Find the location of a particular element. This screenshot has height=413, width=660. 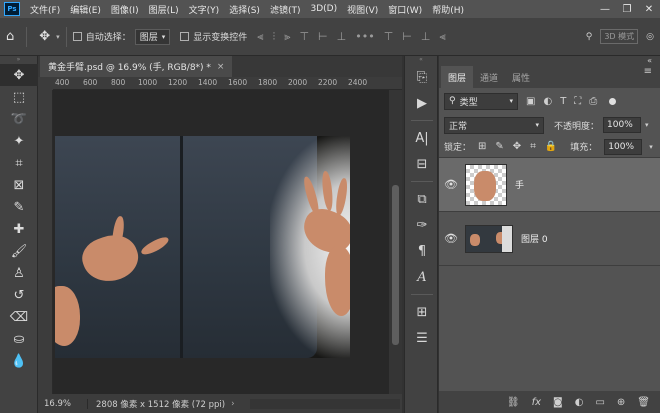

lasso-tool-icon: ➰ is located at coordinates (19, 119).